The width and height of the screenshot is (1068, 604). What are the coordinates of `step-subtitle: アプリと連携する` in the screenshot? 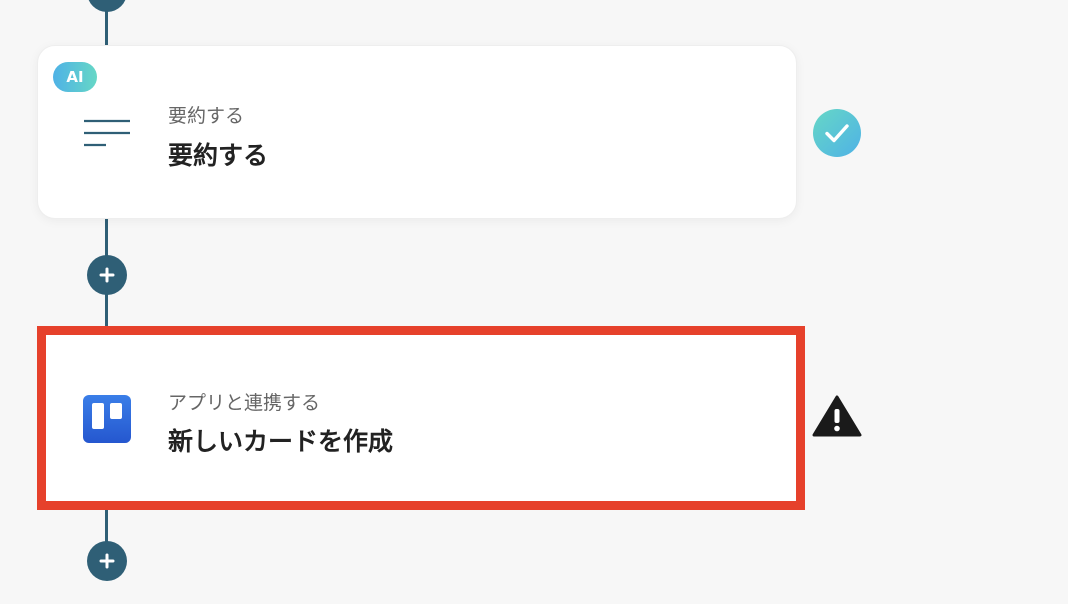 It's located at (244, 403).